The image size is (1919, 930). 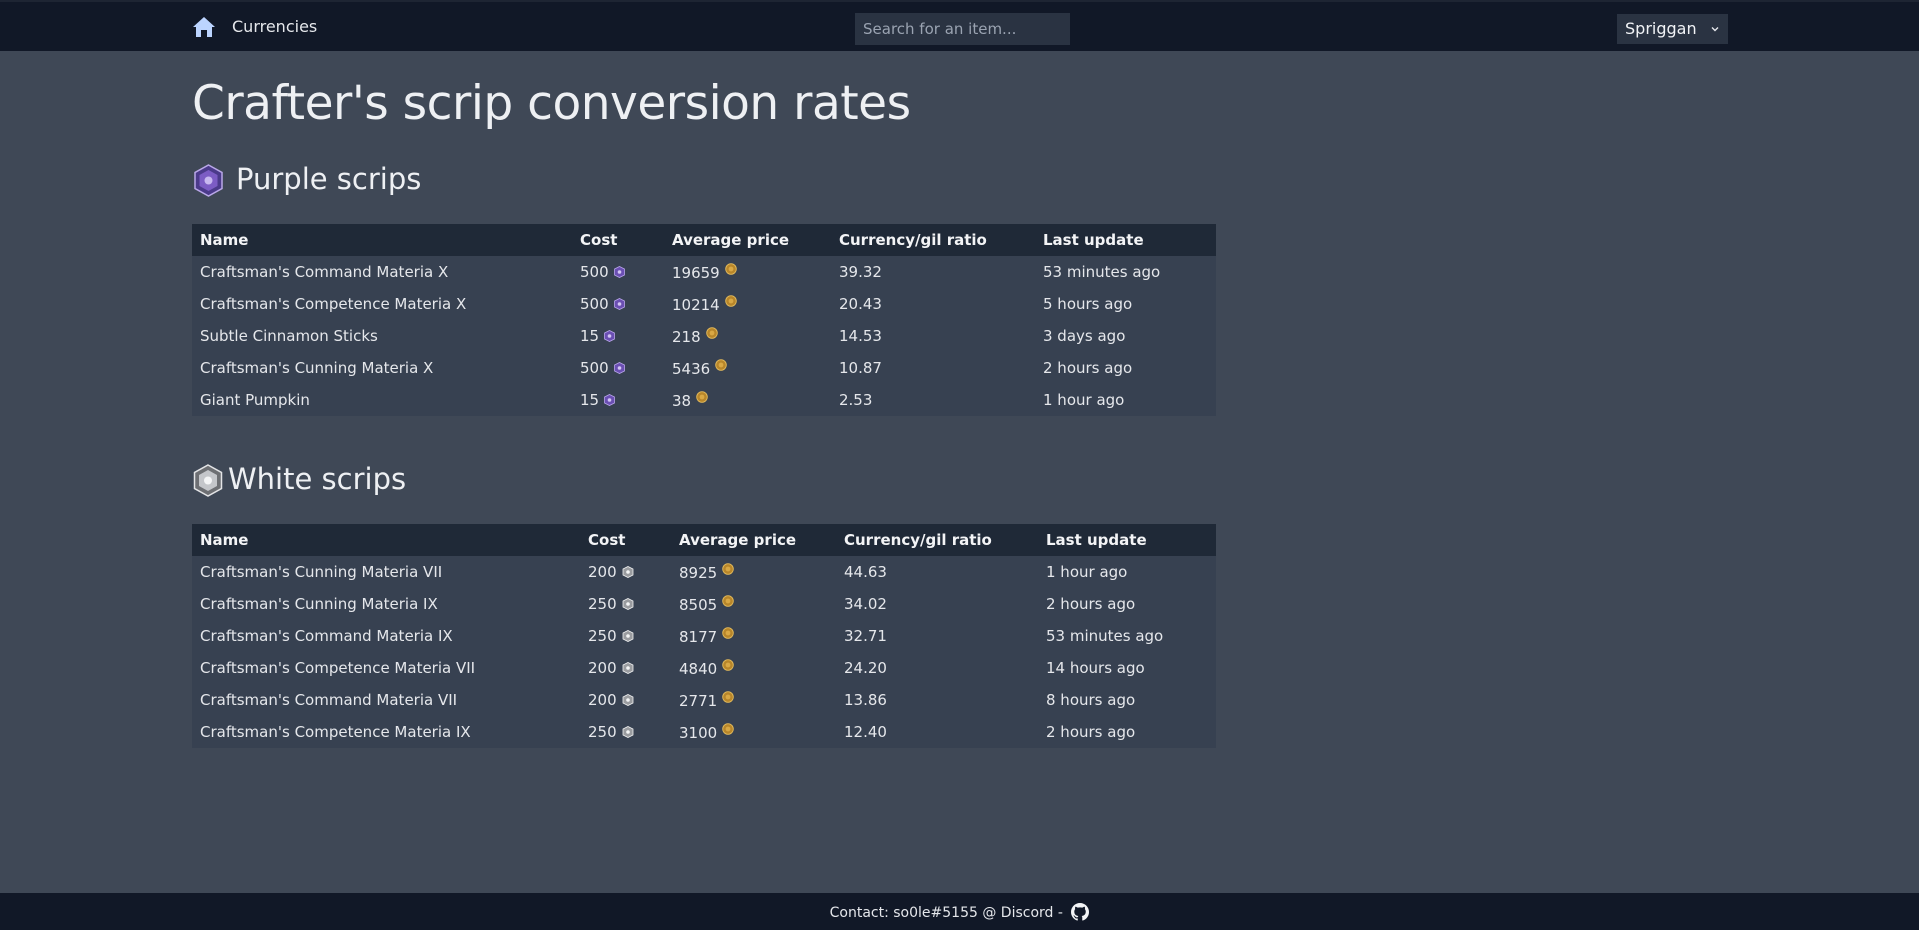 I want to click on price-value: 2771, so click(x=698, y=700).